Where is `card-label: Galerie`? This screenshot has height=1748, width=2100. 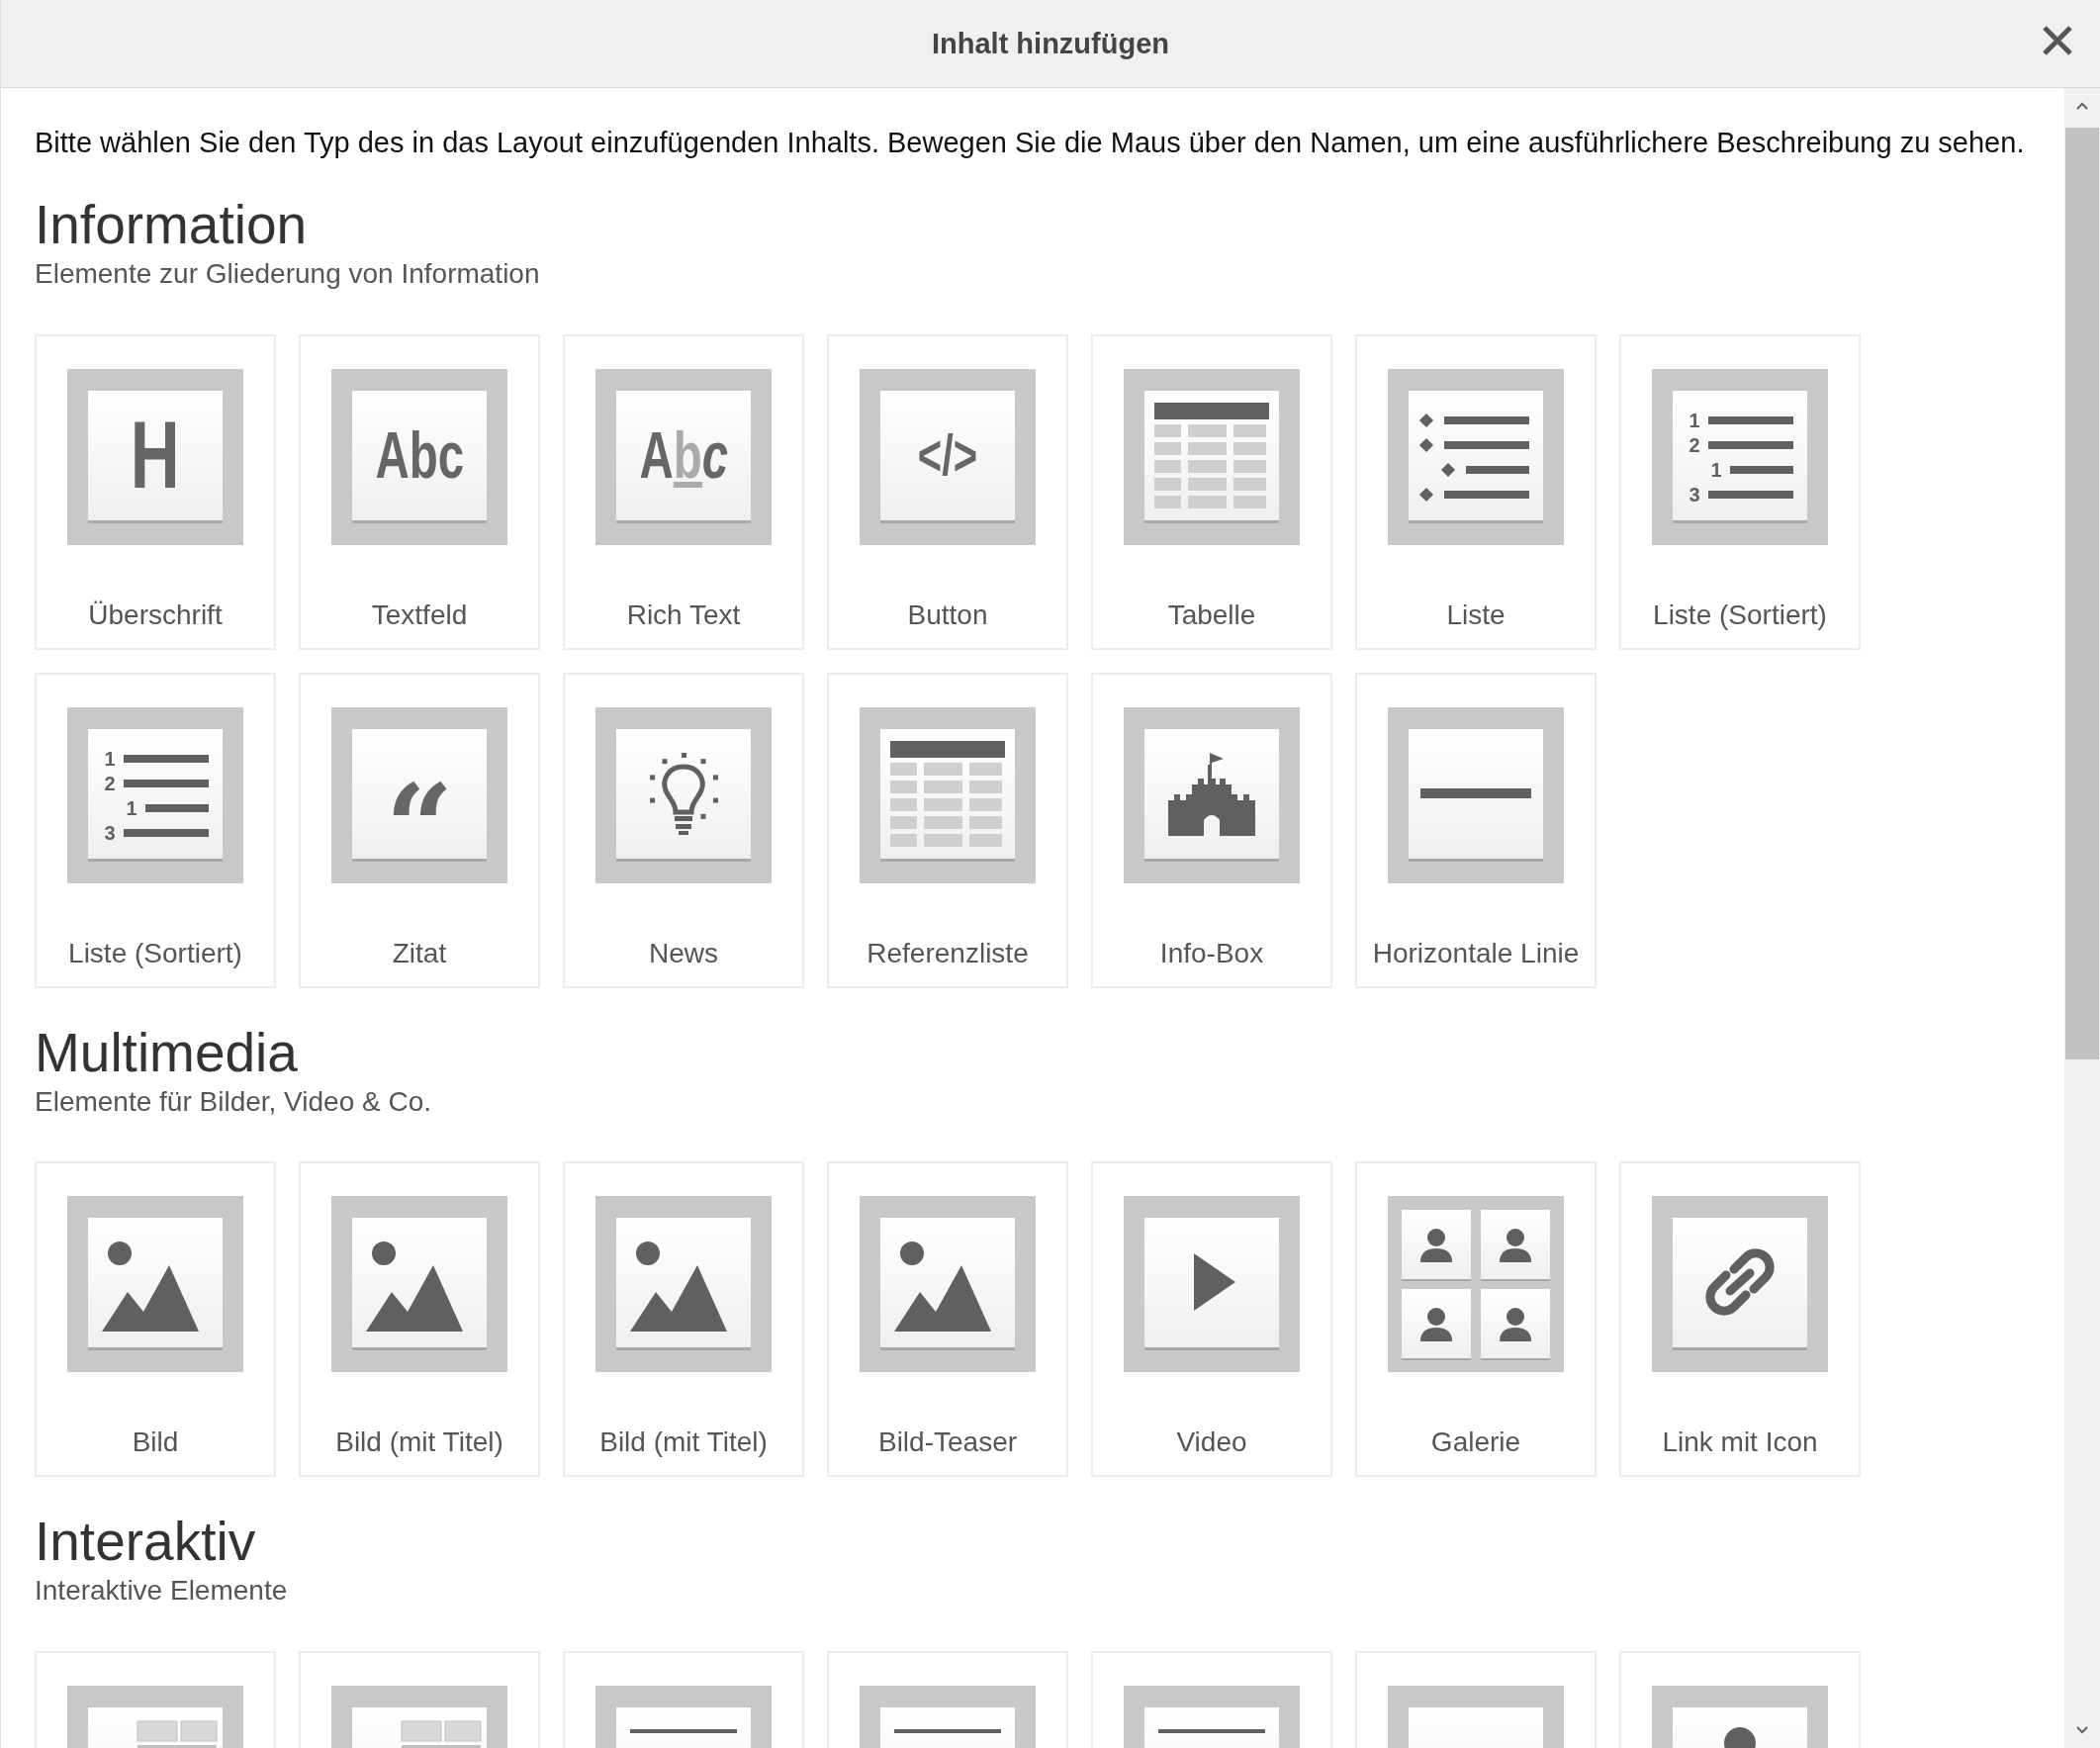
card-label: Galerie is located at coordinates (1475, 1443).